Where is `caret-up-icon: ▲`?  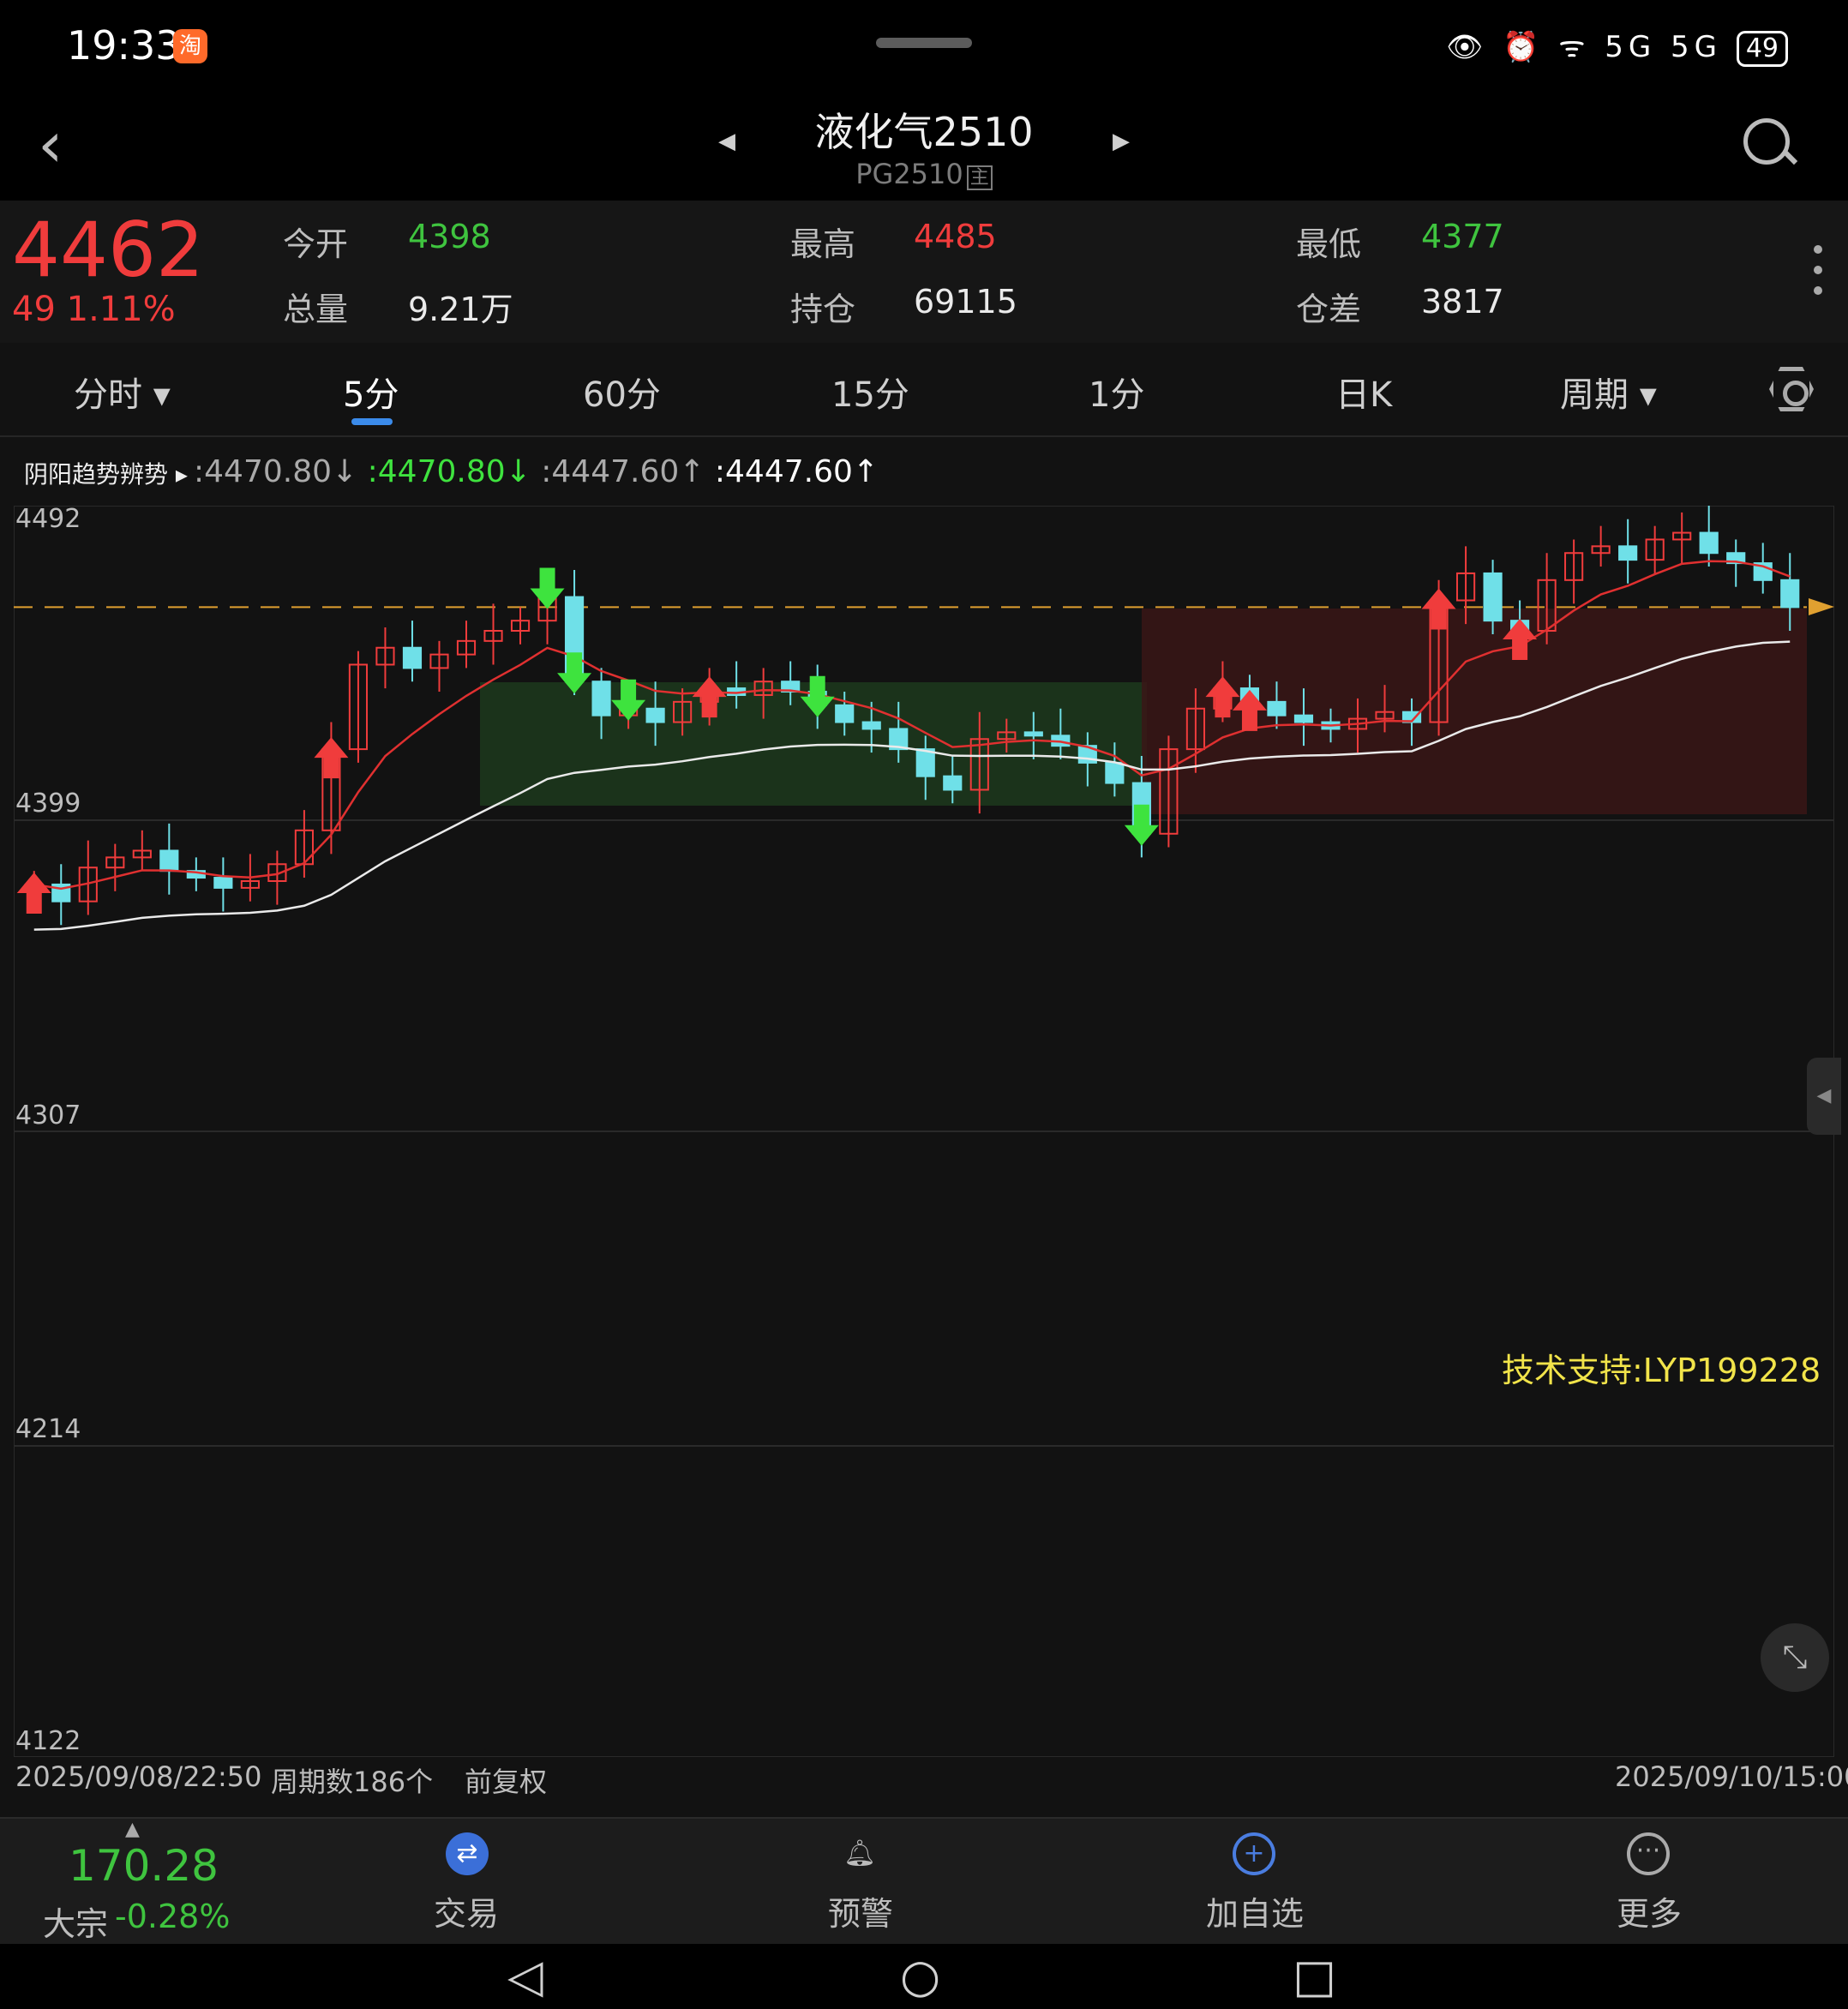 caret-up-icon: ▲ is located at coordinates (132, 1829).